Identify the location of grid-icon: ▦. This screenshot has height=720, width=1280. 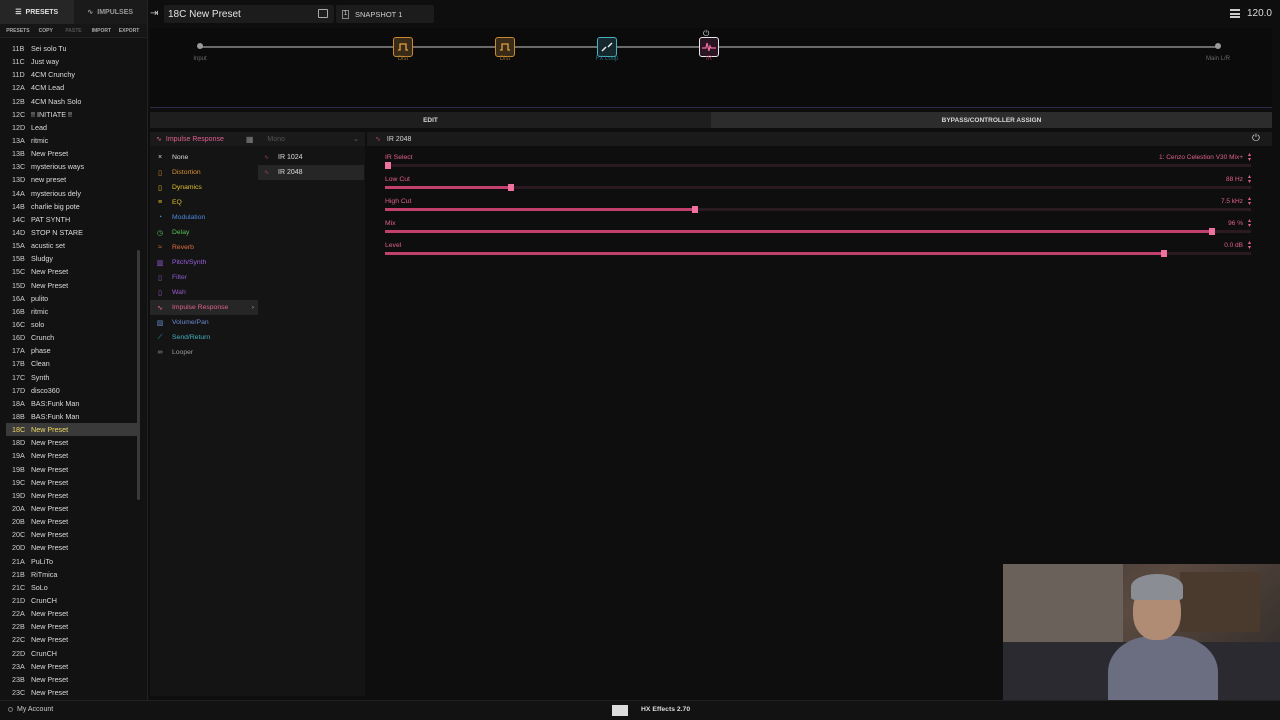
(250, 139).